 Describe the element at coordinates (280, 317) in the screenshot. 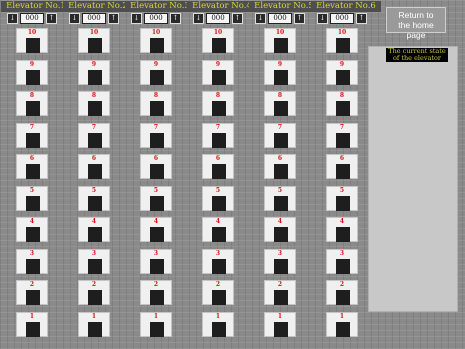

I see `floor-label: 1` at that location.